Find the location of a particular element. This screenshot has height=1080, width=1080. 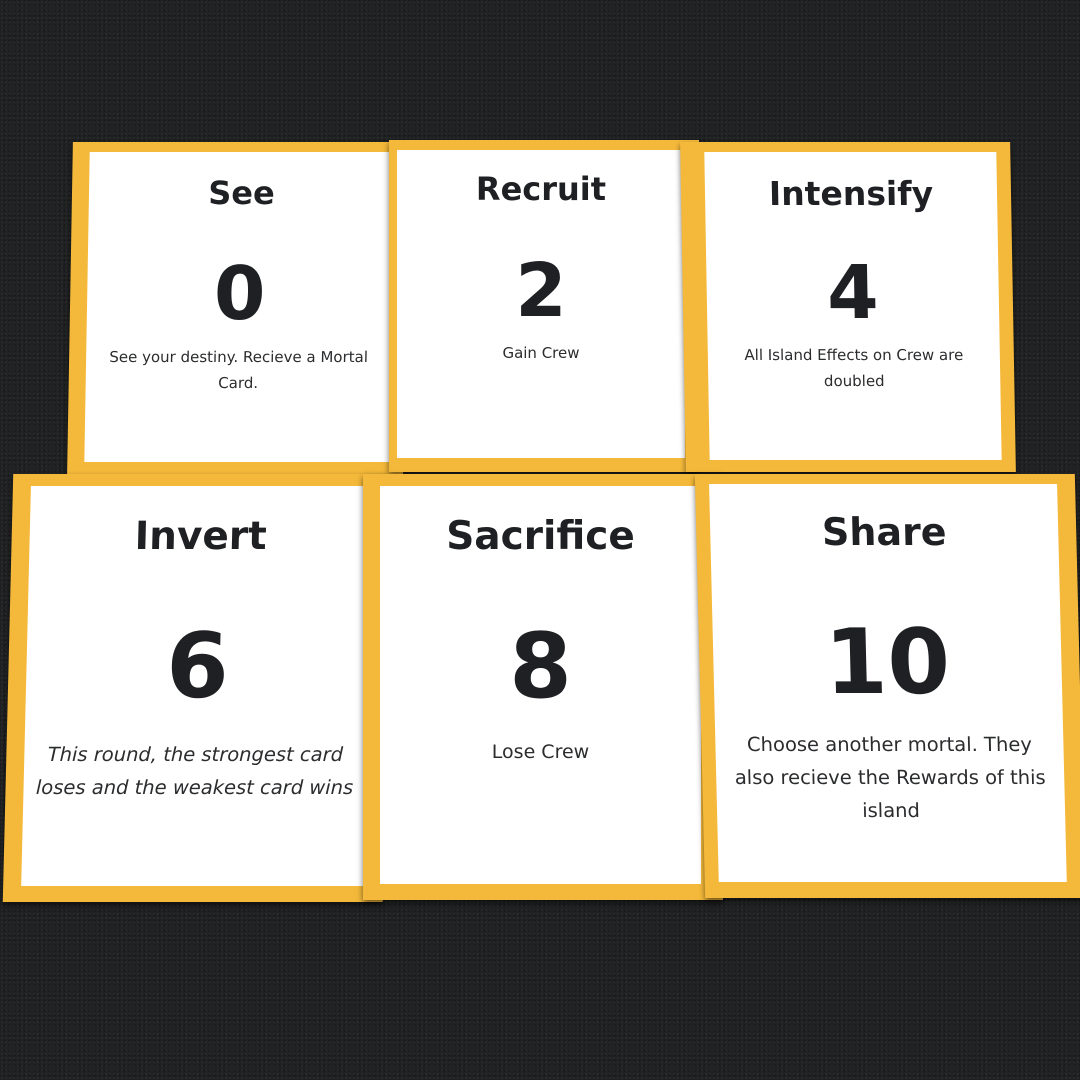

card-description: Lose Crew is located at coordinates (540, 752).